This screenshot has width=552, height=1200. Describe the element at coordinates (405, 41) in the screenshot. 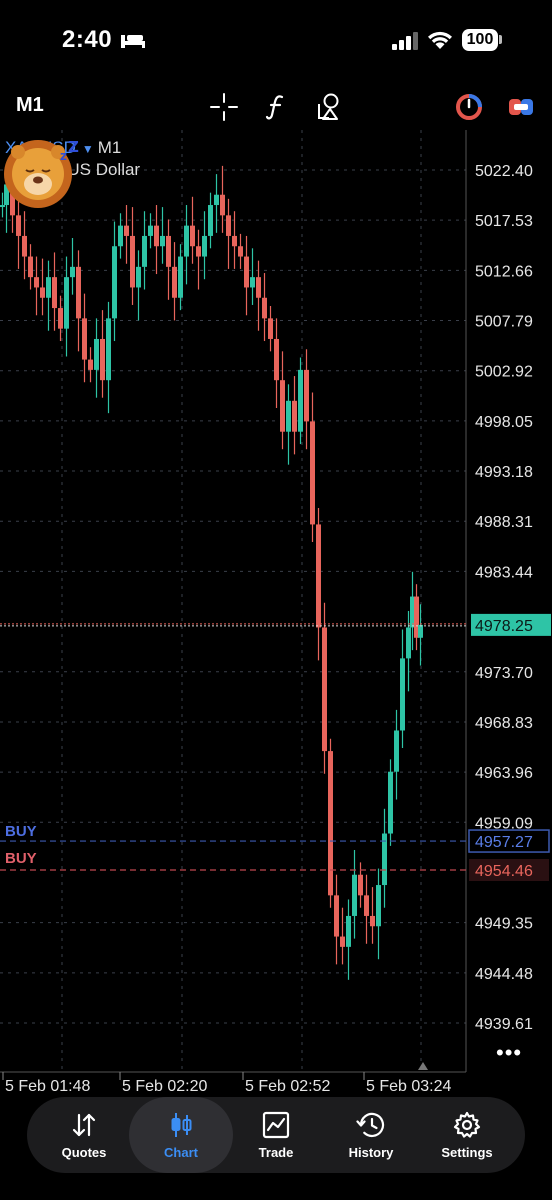

I see `cell-signal-icon` at that location.